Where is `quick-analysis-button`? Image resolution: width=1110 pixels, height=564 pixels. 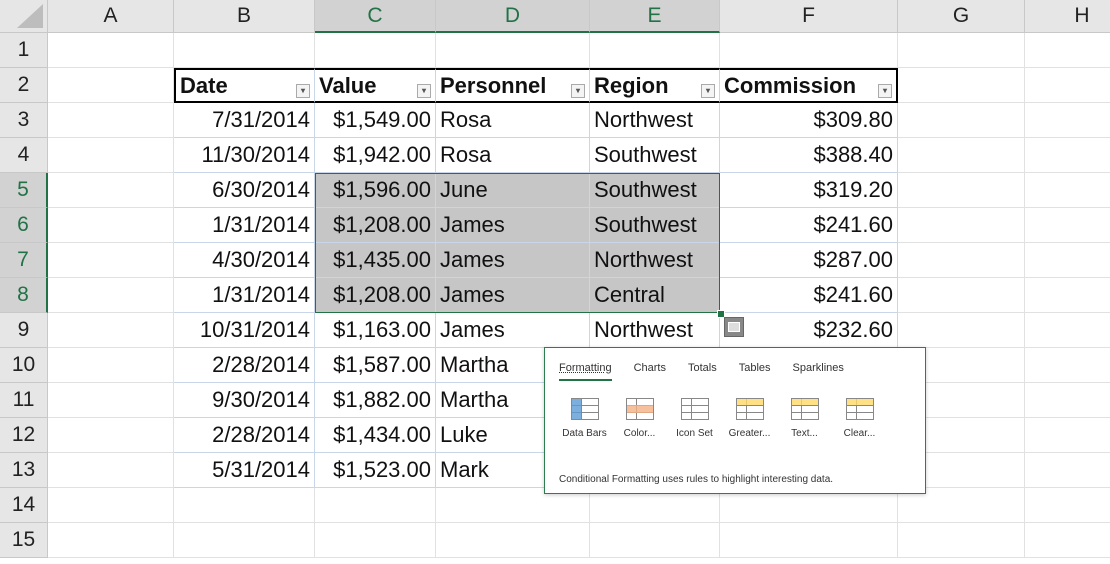 quick-analysis-button is located at coordinates (734, 327).